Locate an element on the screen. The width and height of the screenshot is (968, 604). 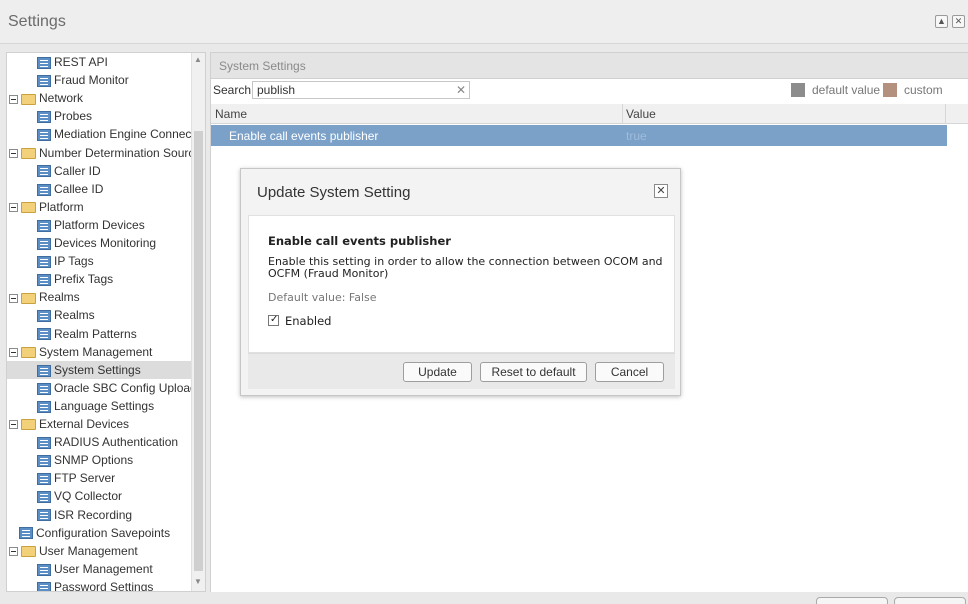
tree-item: Network is located at coordinates (46, 98).